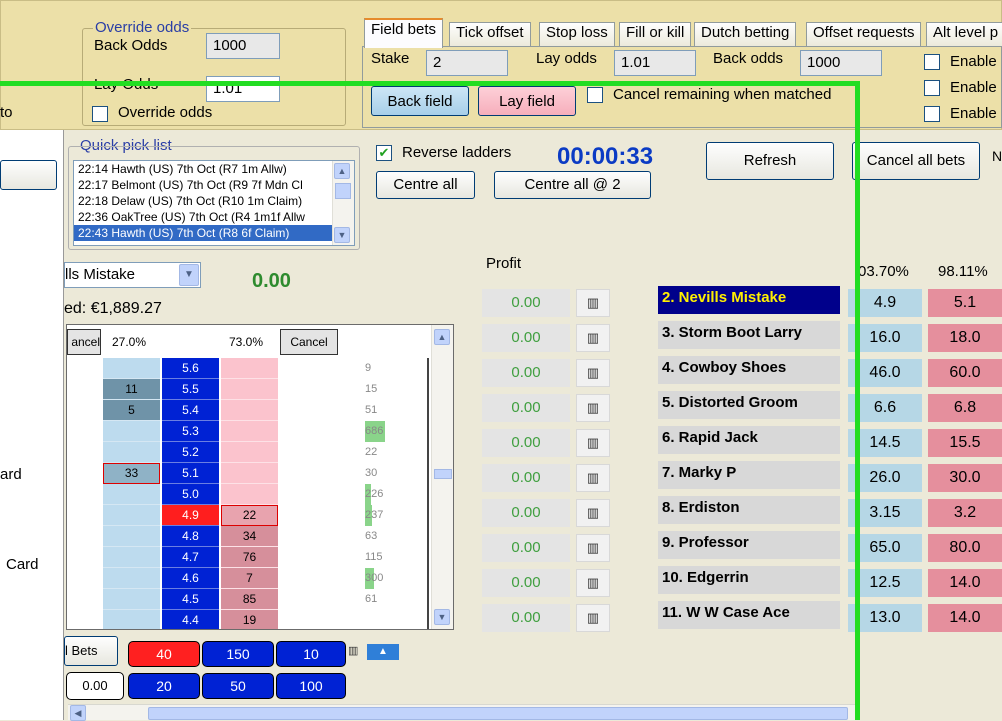 Image resolution: width=1002 pixels, height=721 pixels. Describe the element at coordinates (95, 686) in the screenshot. I see `bets-value: 0.00` at that location.